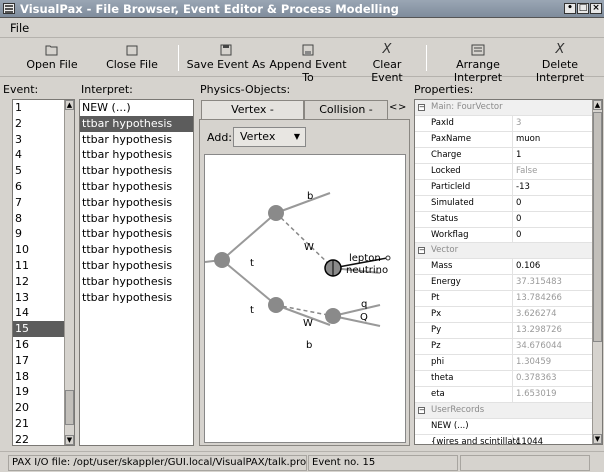 The image size is (604, 472). Describe the element at coordinates (442, 266) in the screenshot. I see `property-key: Mass` at that location.